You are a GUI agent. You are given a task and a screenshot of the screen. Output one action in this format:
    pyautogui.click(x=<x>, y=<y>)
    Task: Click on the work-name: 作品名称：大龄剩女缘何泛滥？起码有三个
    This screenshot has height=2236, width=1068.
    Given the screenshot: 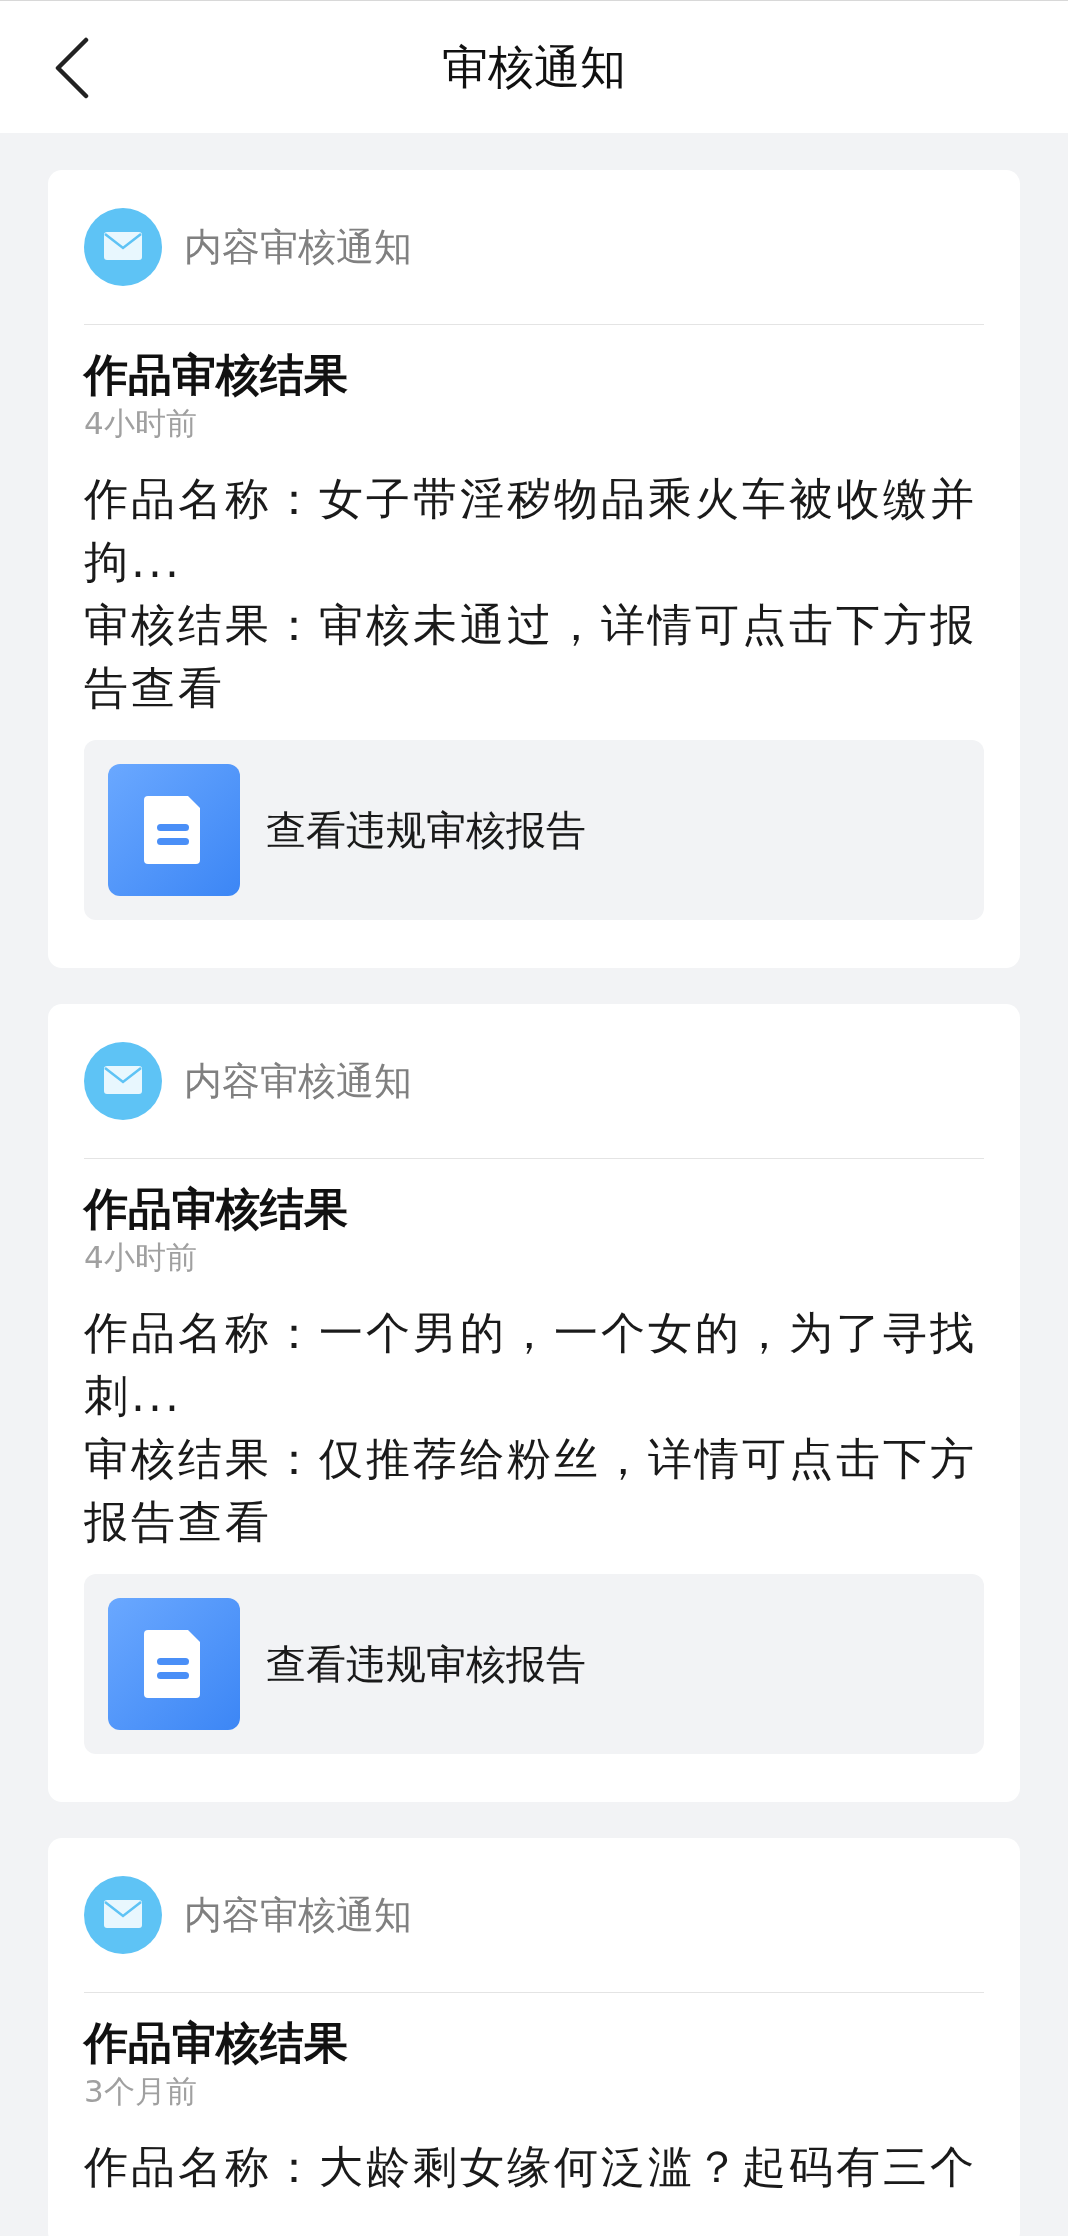 What is the action you would take?
    pyautogui.click(x=531, y=2167)
    